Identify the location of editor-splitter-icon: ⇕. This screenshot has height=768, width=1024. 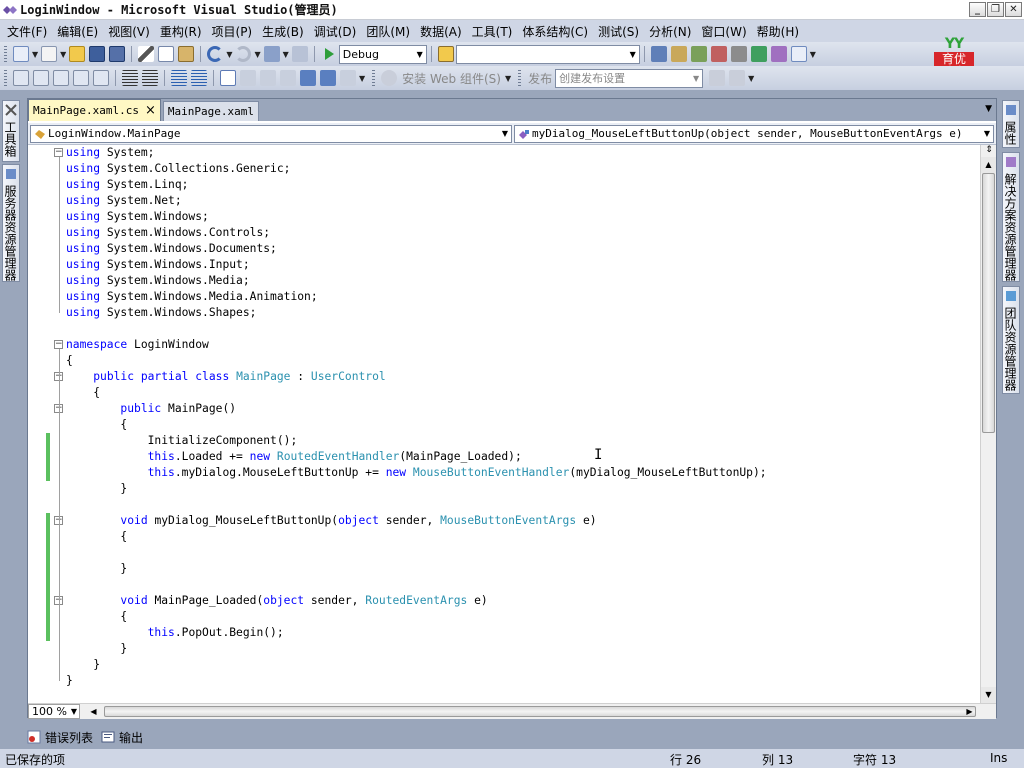
(989, 150).